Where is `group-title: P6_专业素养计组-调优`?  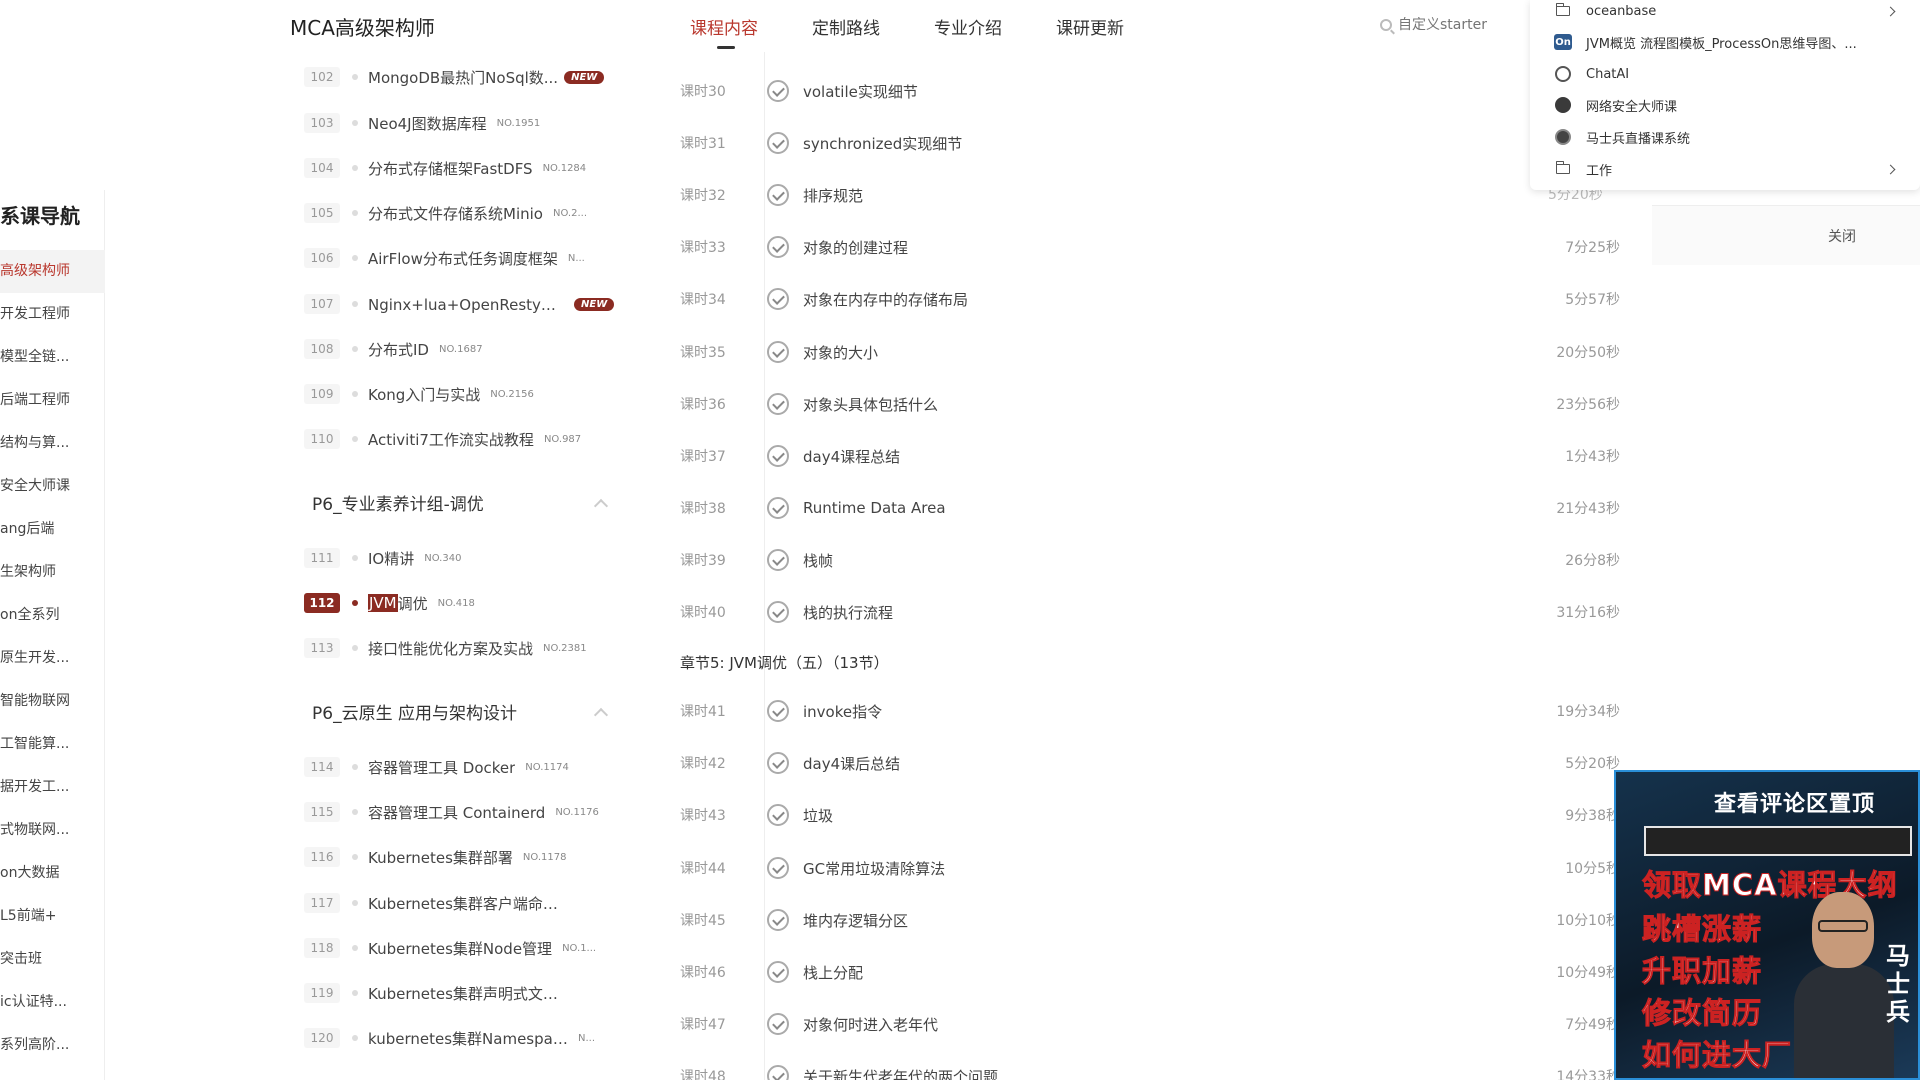
group-title: P6_专业素养计组-调优 is located at coordinates (398, 505).